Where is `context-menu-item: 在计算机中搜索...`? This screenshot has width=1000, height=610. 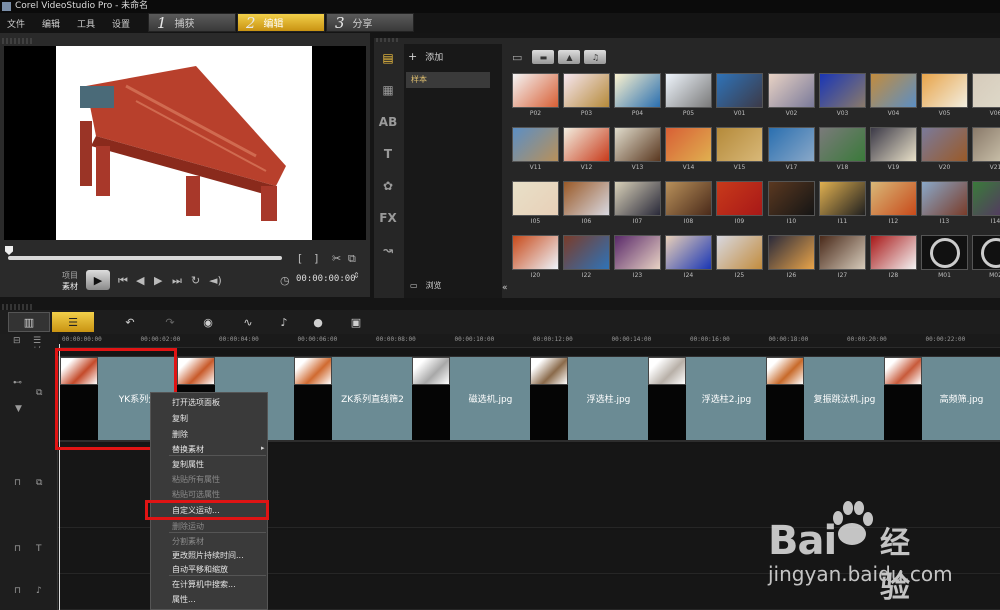
context-menu-item: 在计算机中搜索... is located at coordinates (204, 584).